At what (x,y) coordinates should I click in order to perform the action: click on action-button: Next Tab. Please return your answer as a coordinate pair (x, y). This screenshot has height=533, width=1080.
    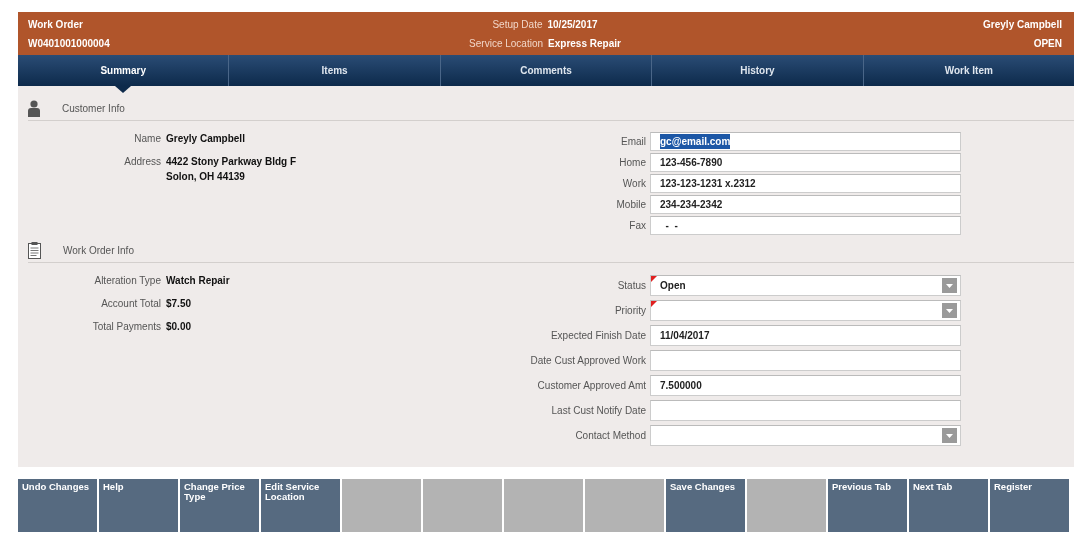
    Looking at the image, I should click on (948, 505).